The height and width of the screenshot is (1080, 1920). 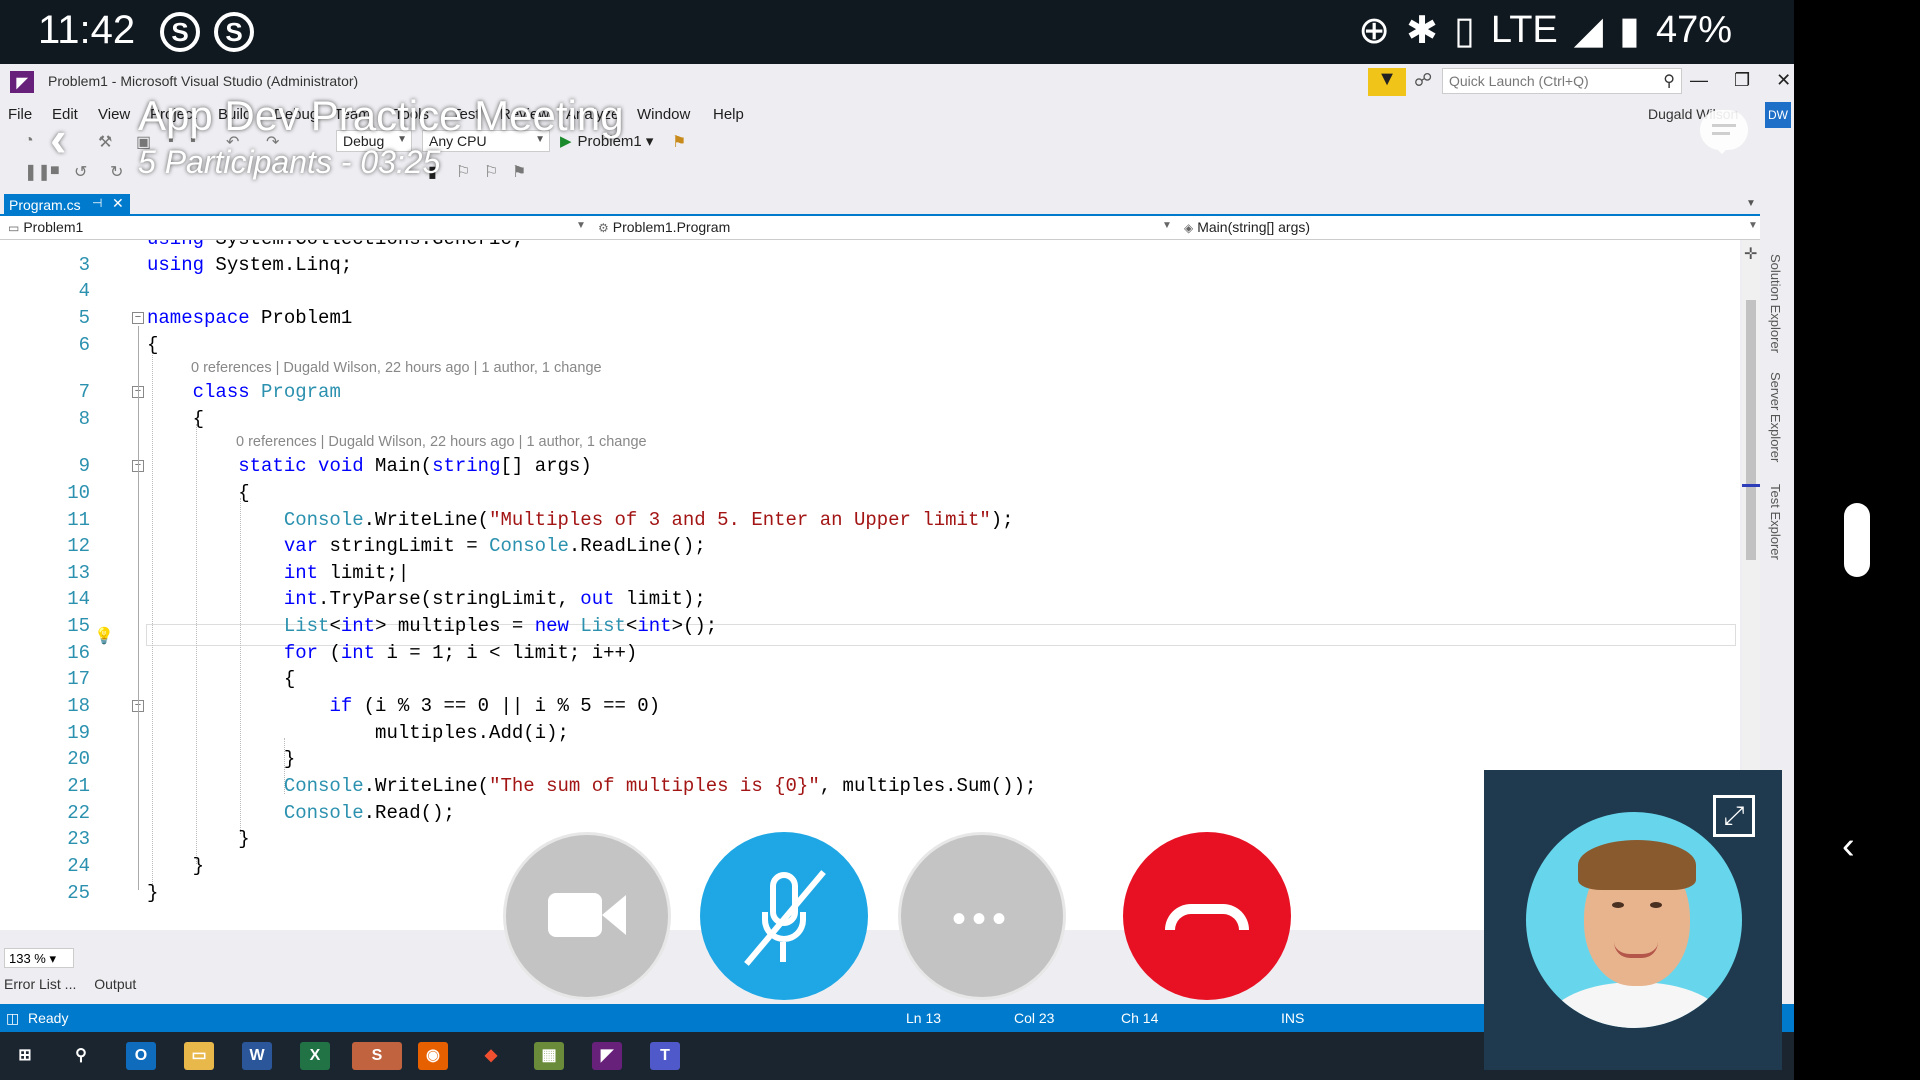 What do you see at coordinates (495, 706) in the screenshot?
I see `code-line: if (i % 3 == 0 || i % 5 == 0)` at bounding box center [495, 706].